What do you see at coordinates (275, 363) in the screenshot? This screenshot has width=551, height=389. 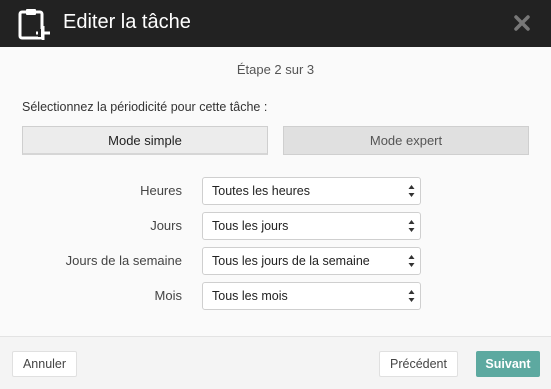 I see `dialog-footer` at bounding box center [275, 363].